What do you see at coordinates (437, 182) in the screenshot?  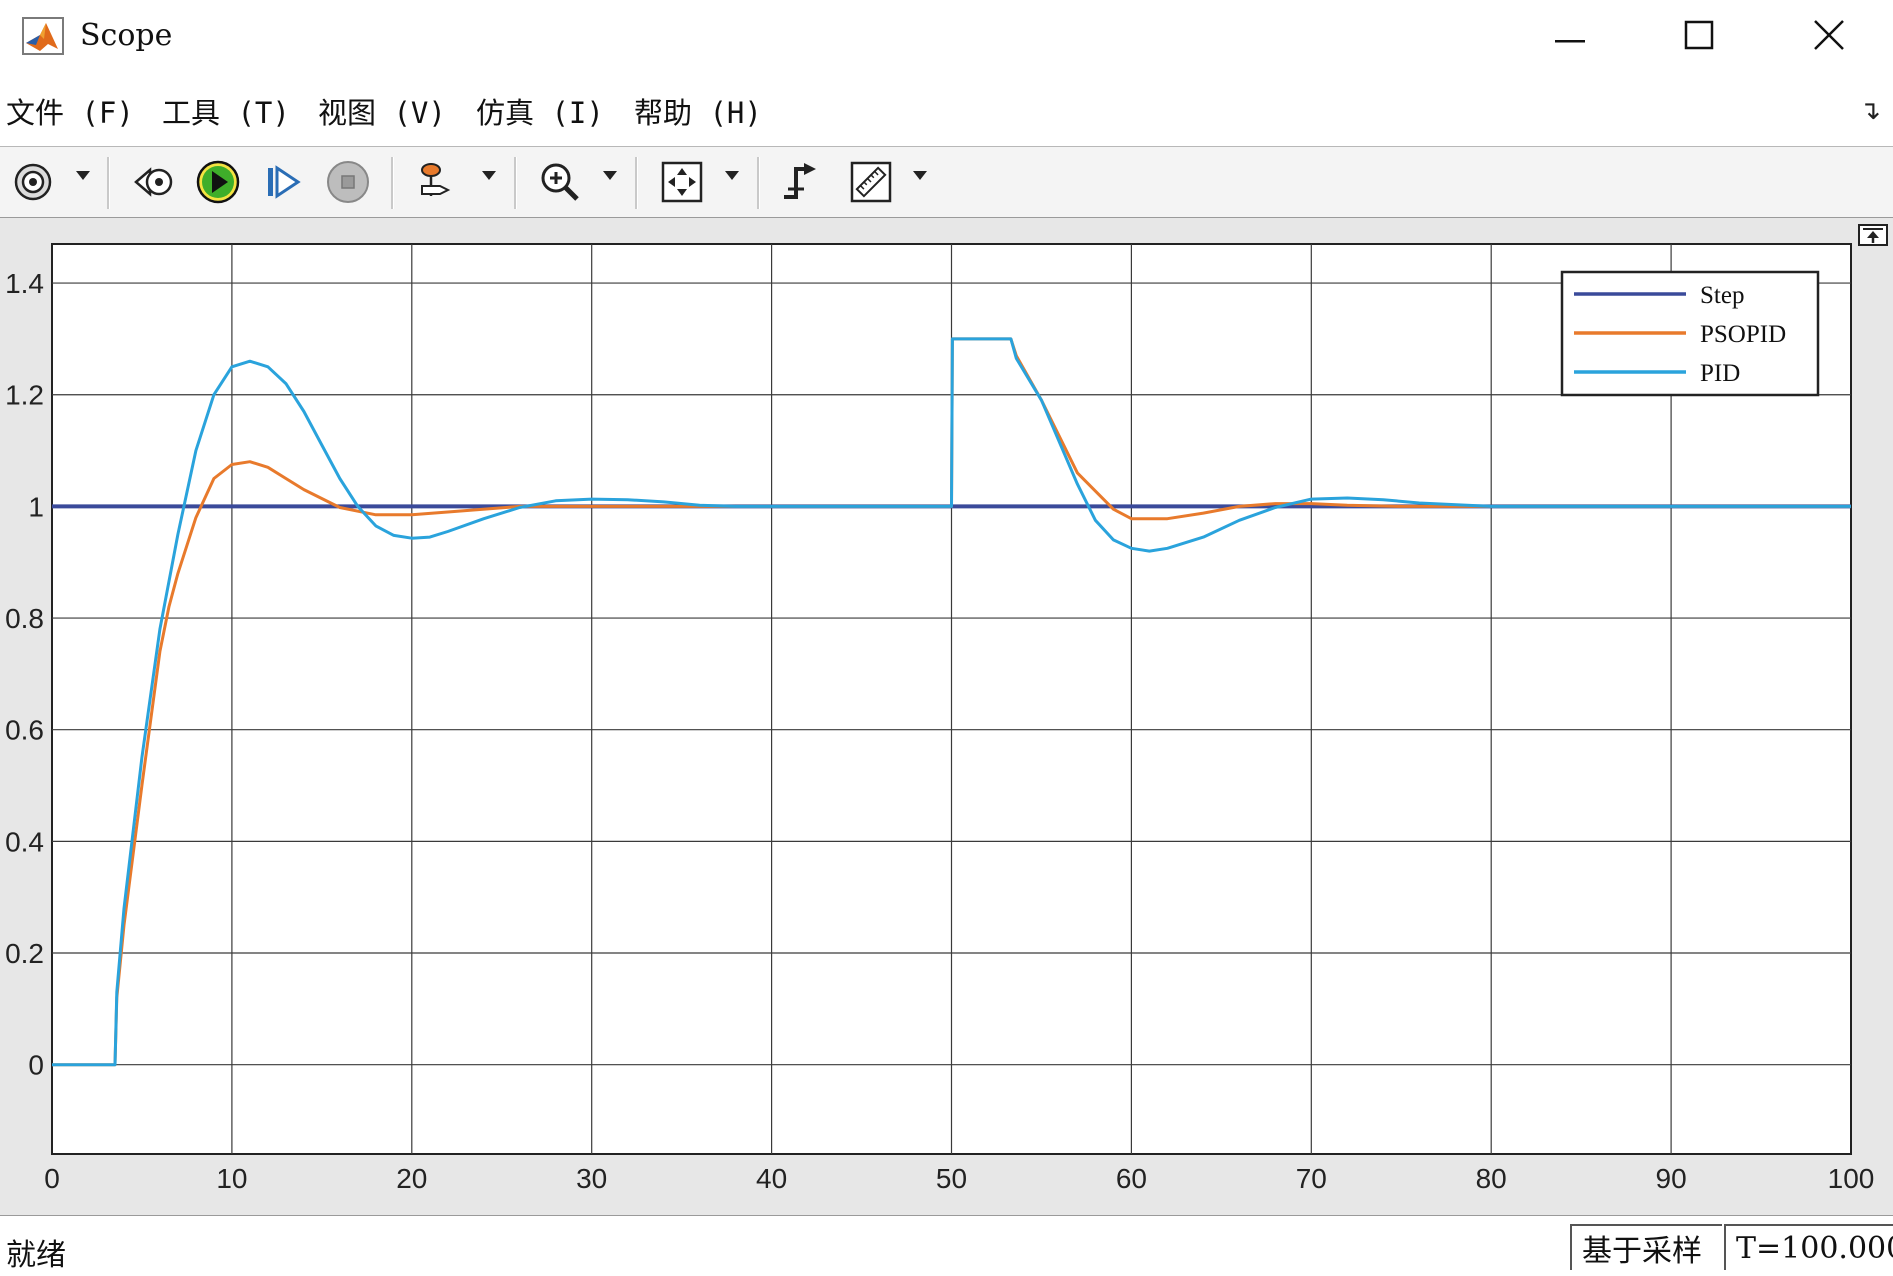 I see `highlight-icon` at bounding box center [437, 182].